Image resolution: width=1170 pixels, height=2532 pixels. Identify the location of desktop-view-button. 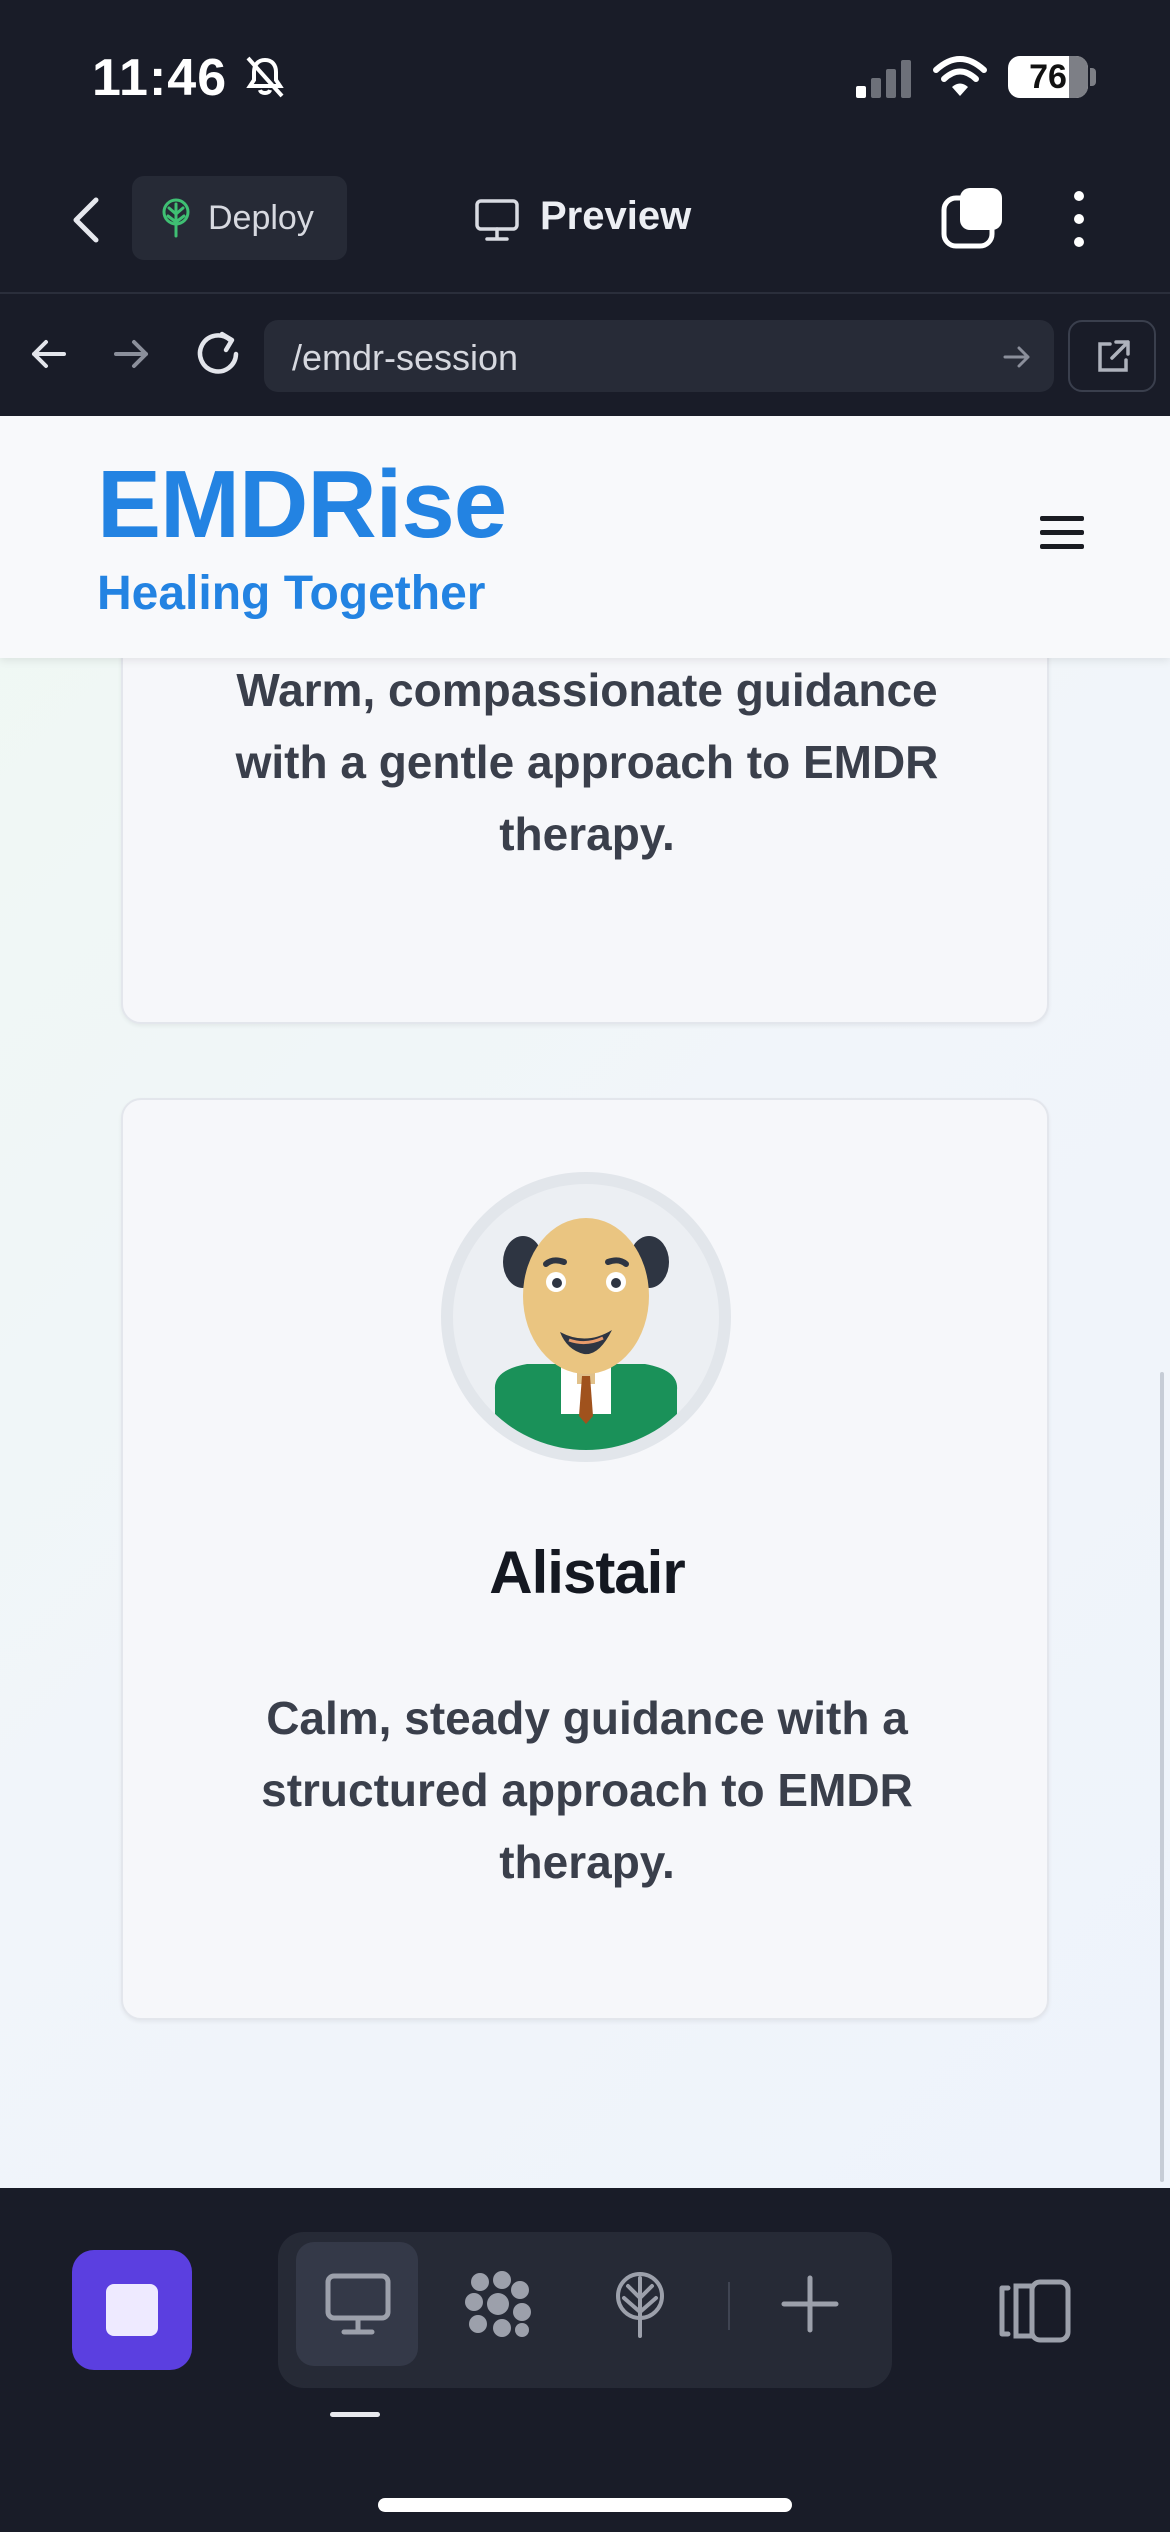
(357, 2304).